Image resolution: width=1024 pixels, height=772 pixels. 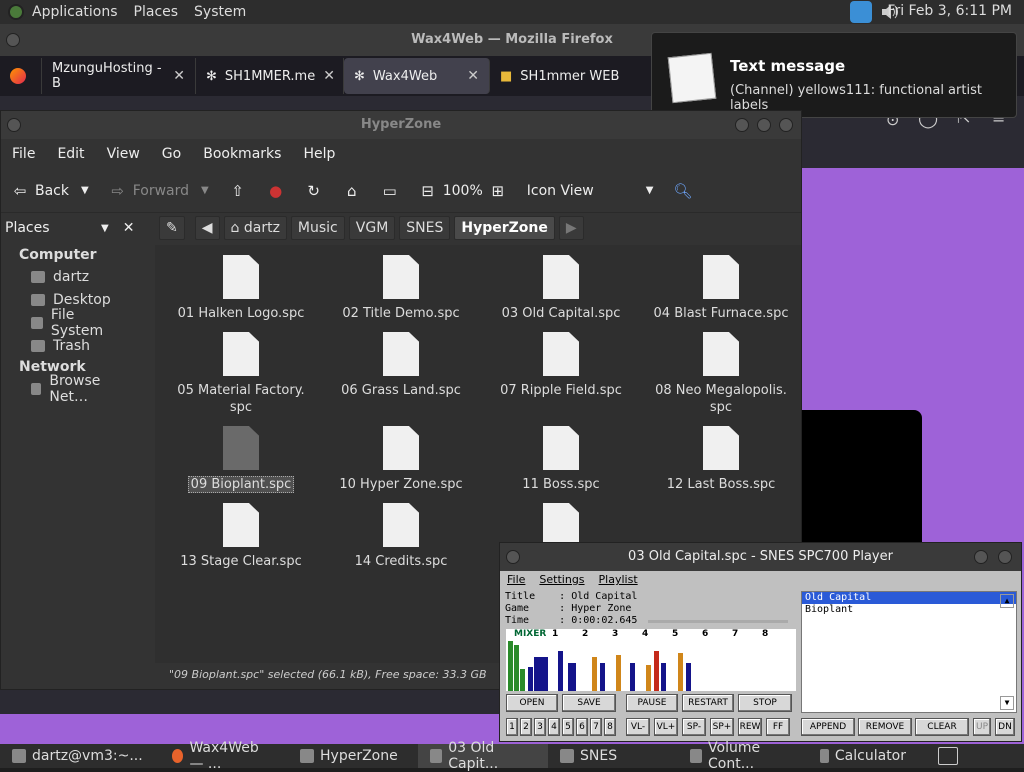 What do you see at coordinates (463, 191) in the screenshot?
I see `zoom-control: ⊟ 100% ⊞` at bounding box center [463, 191].